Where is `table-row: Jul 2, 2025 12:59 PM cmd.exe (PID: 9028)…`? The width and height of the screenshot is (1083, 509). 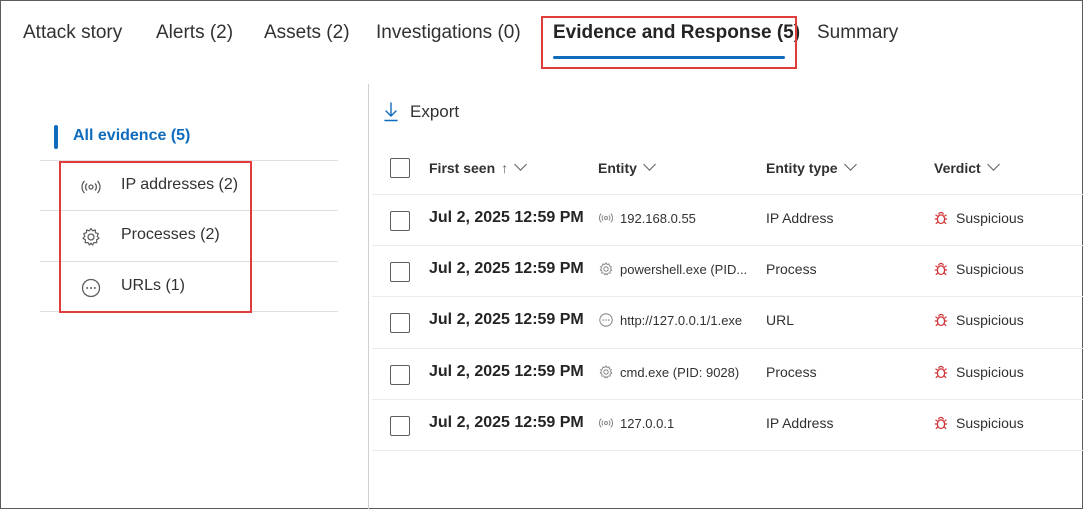 table-row: Jul 2, 2025 12:59 PM cmd.exe (PID: 9028)… is located at coordinates (727, 373).